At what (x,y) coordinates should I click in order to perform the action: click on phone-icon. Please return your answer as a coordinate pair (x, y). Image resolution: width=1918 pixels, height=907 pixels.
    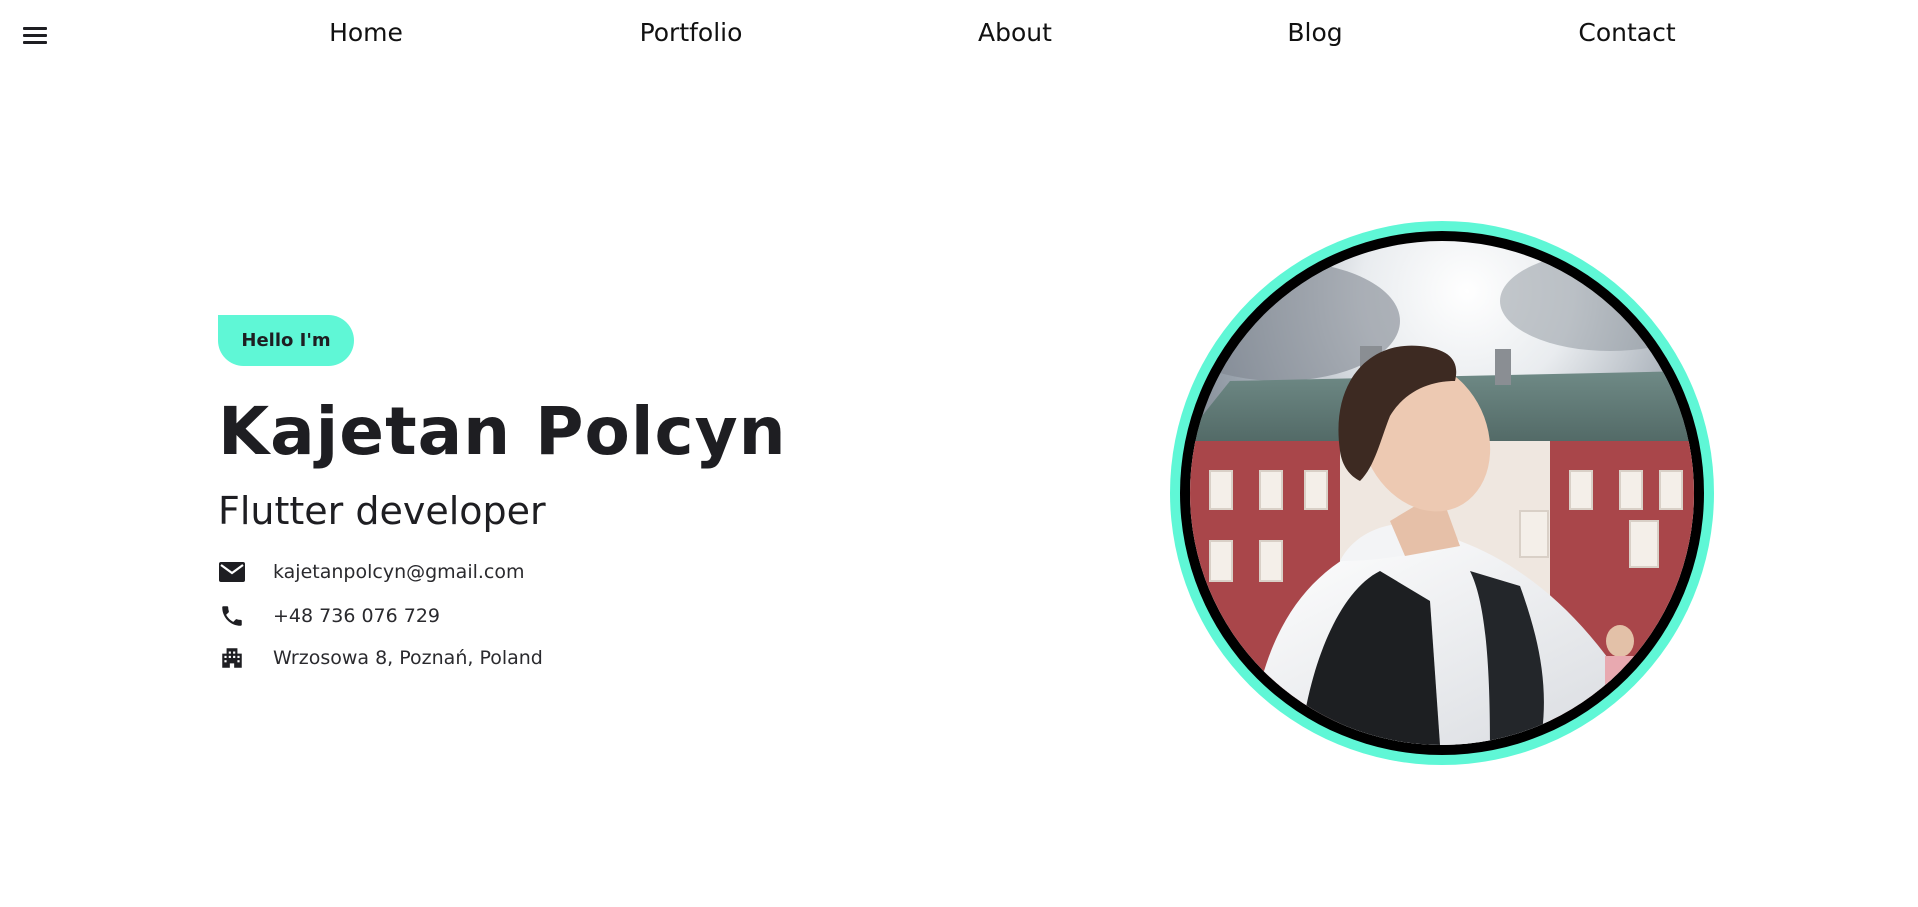
    Looking at the image, I should click on (232, 616).